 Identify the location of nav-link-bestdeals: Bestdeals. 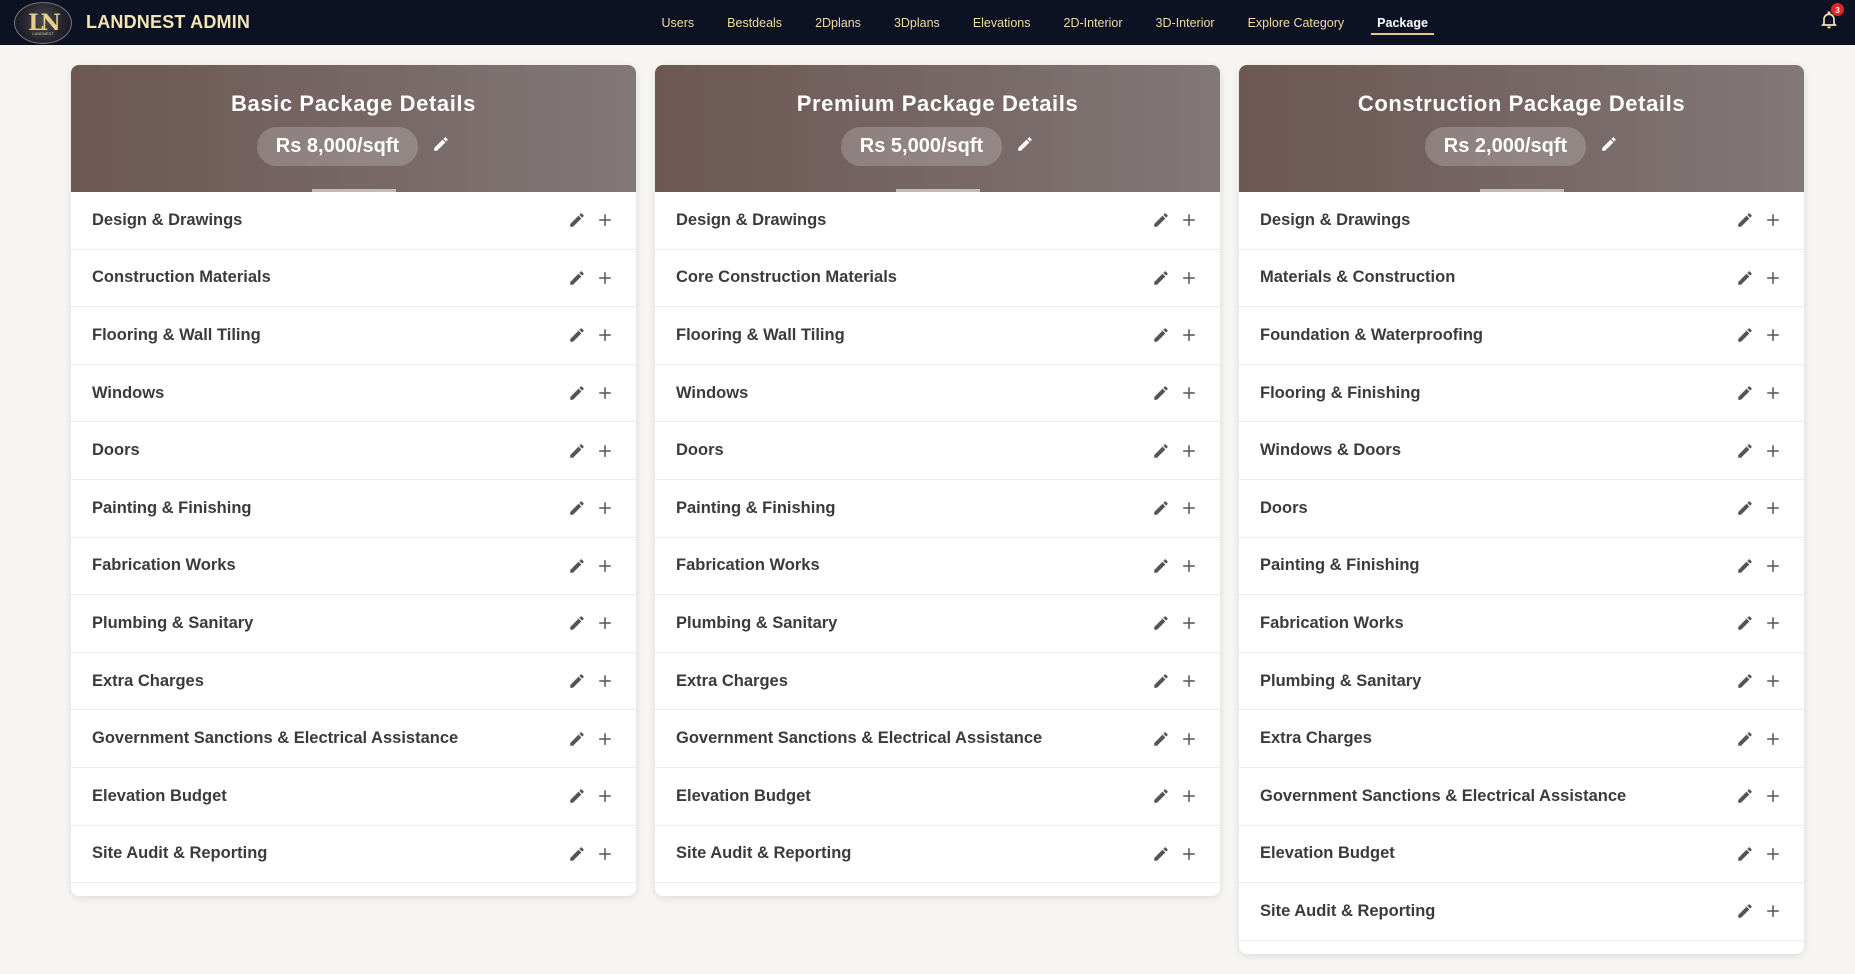
(755, 22).